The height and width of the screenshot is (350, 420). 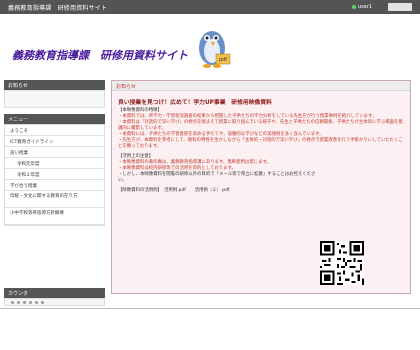 What do you see at coordinates (54, 141) in the screenshot?
I see `sidebar-item-ict-guideline: ICT教育ガイドライン` at bounding box center [54, 141].